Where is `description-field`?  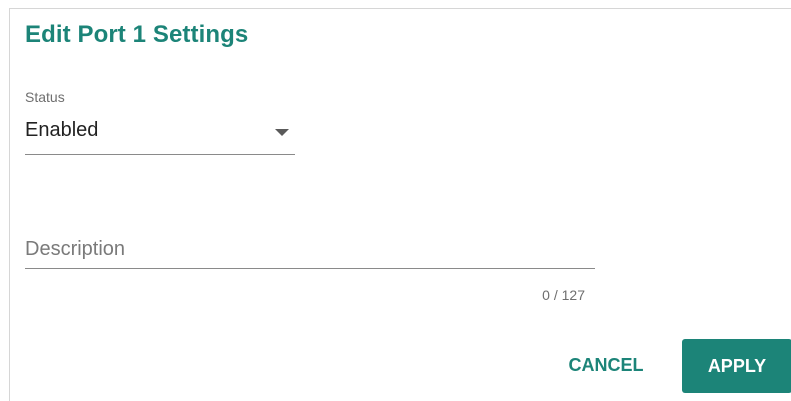
description-field is located at coordinates (310, 251).